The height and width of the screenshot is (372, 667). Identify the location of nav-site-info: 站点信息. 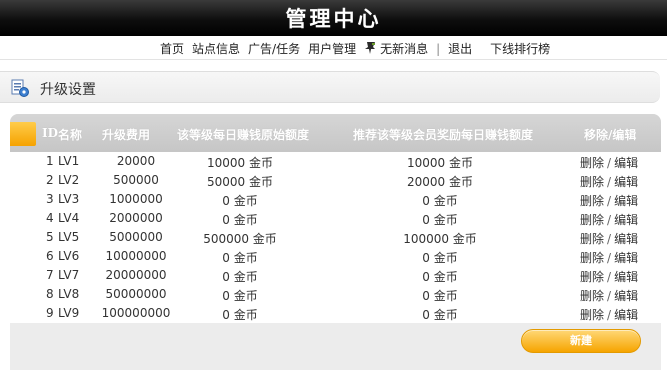
(216, 48).